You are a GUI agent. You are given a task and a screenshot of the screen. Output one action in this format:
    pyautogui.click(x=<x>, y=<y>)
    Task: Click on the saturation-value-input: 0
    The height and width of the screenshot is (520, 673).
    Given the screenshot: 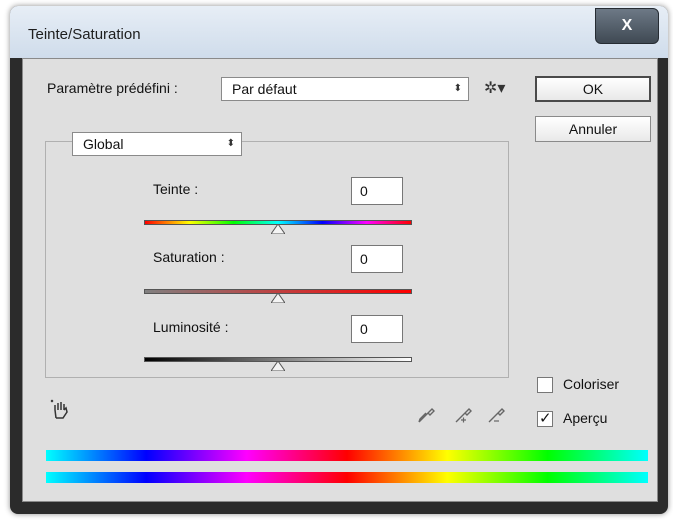 What is the action you would take?
    pyautogui.click(x=377, y=259)
    